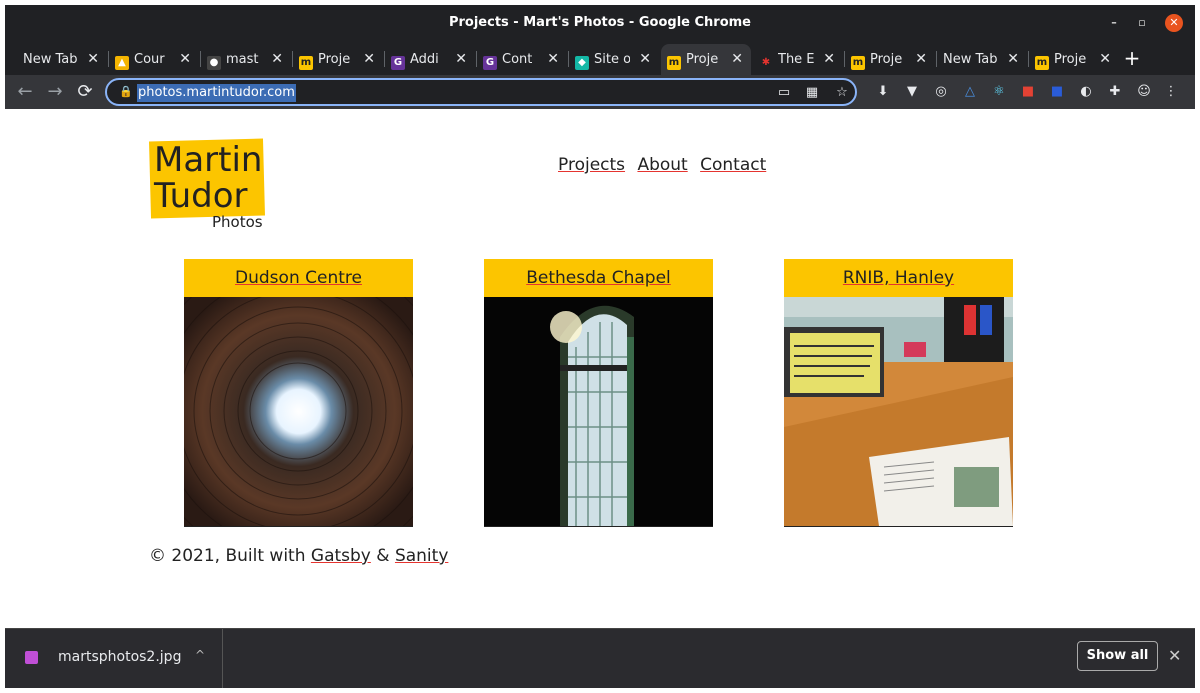 The height and width of the screenshot is (693, 1200). I want to click on nav-contact: Contact, so click(733, 165).